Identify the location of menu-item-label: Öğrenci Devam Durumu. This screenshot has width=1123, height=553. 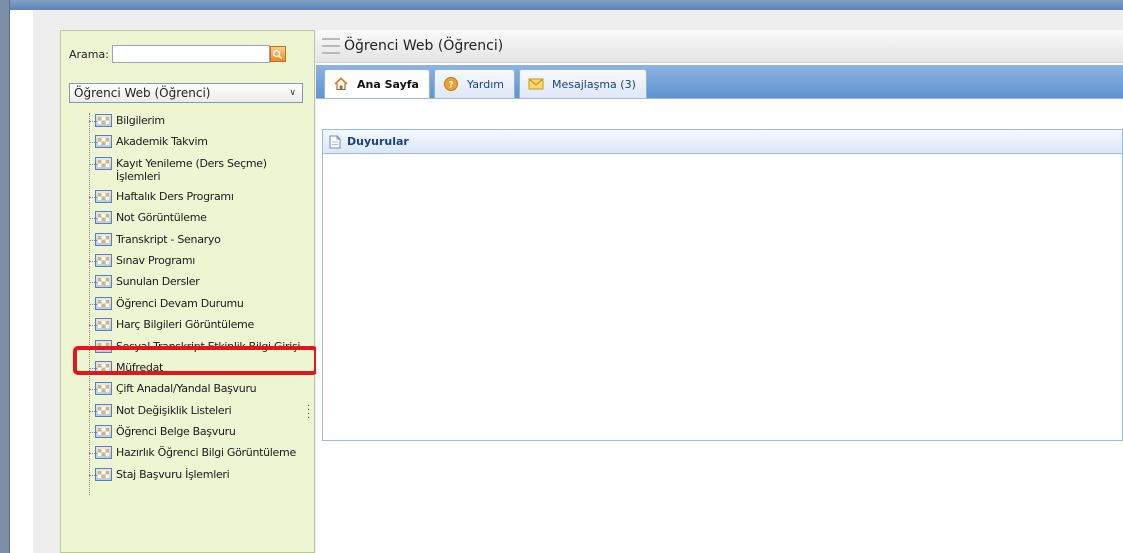
(180, 303).